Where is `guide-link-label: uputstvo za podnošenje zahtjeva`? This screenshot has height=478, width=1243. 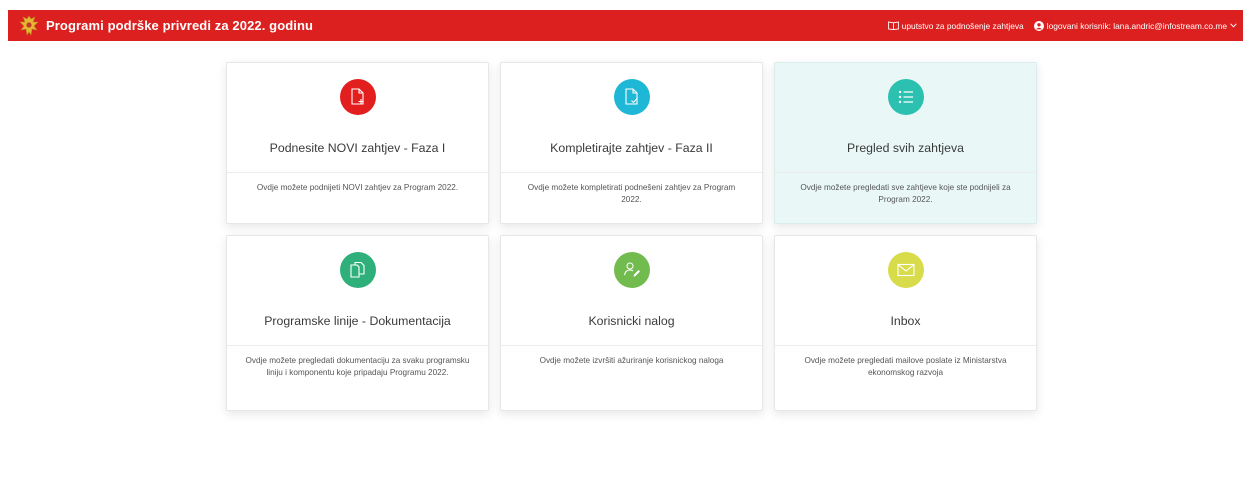
guide-link-label: uputstvo za podnošenje zahtjeva is located at coordinates (962, 25).